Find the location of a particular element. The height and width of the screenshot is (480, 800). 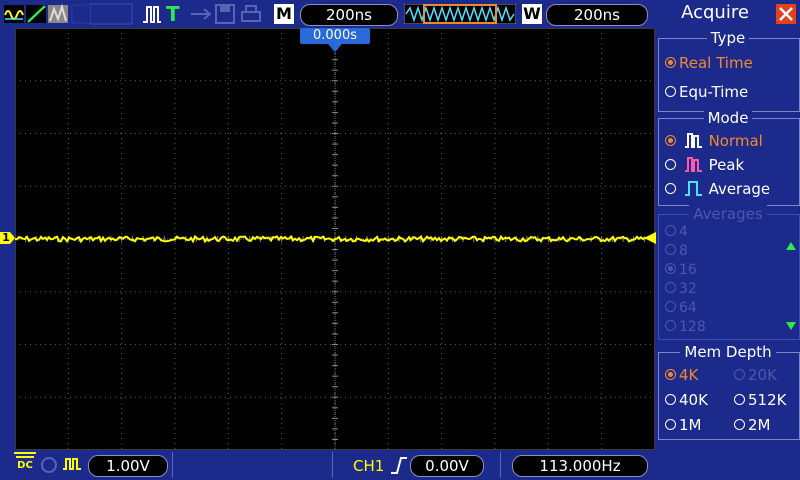

normal-pulse-icon is located at coordinates (693, 140).